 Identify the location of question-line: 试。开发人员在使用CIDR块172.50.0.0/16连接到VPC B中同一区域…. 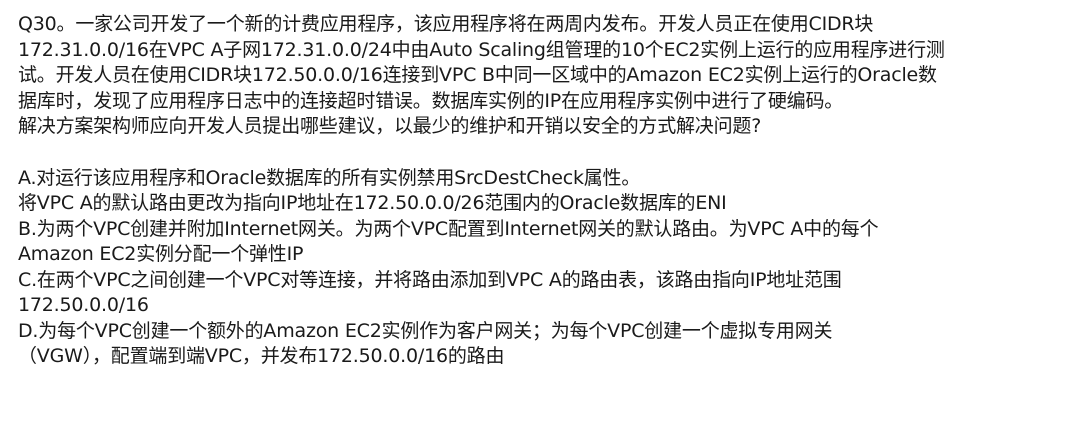
(477, 75).